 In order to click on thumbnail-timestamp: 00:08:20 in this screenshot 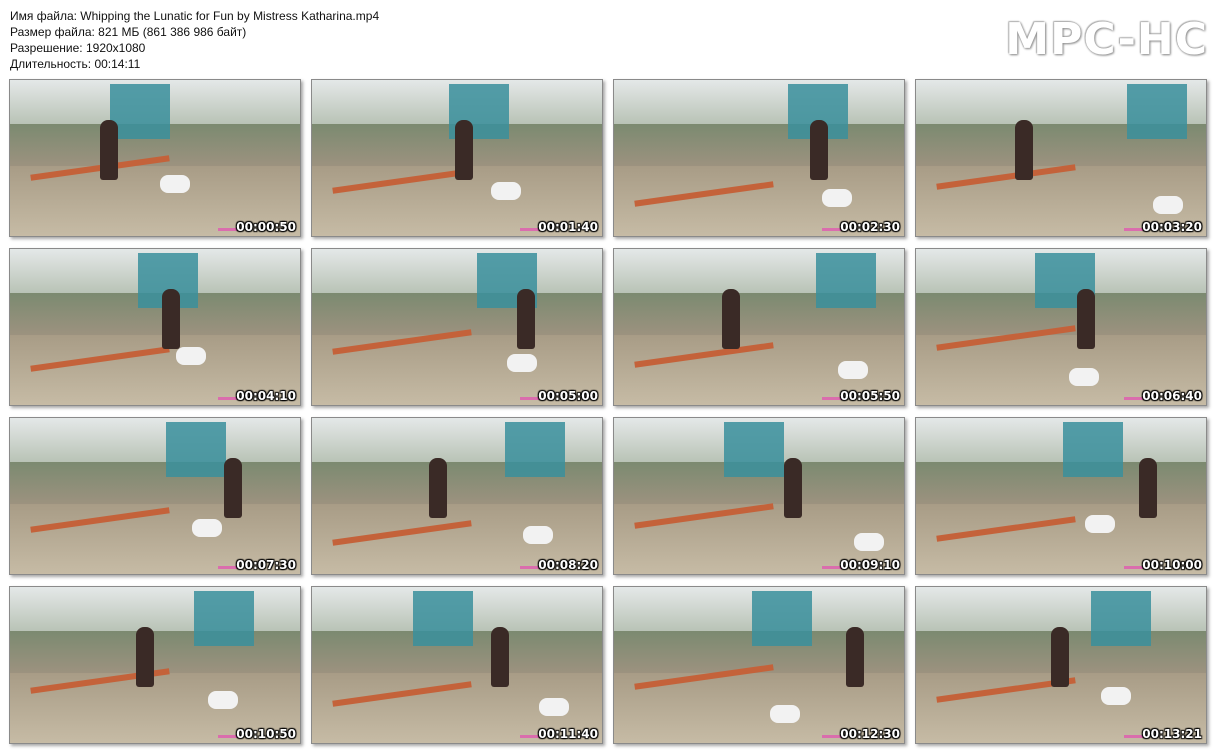, I will do `click(568, 565)`.